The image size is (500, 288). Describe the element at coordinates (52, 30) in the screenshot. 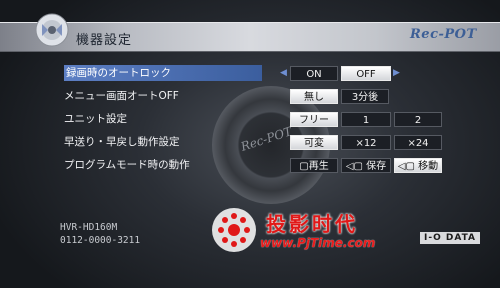

I see `settings-disc-icon` at that location.